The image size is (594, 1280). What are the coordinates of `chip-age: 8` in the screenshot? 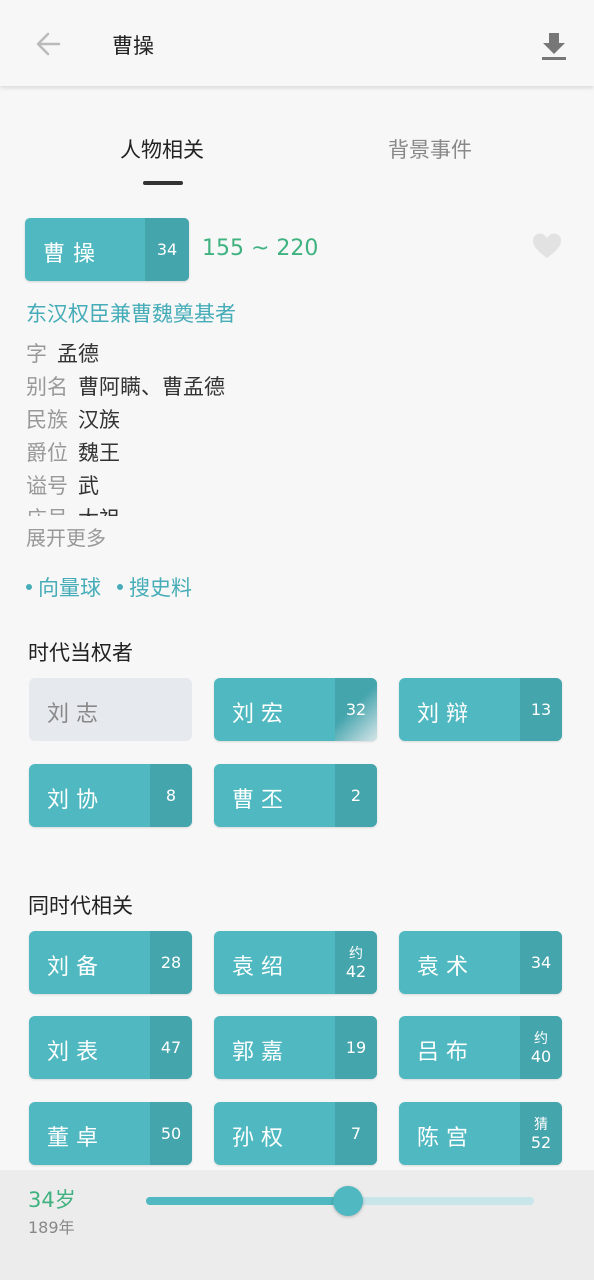 It's located at (171, 795).